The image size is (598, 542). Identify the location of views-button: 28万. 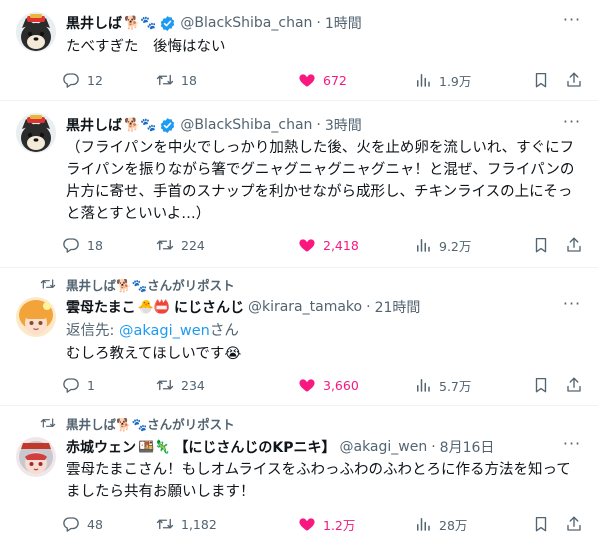
(440, 524).